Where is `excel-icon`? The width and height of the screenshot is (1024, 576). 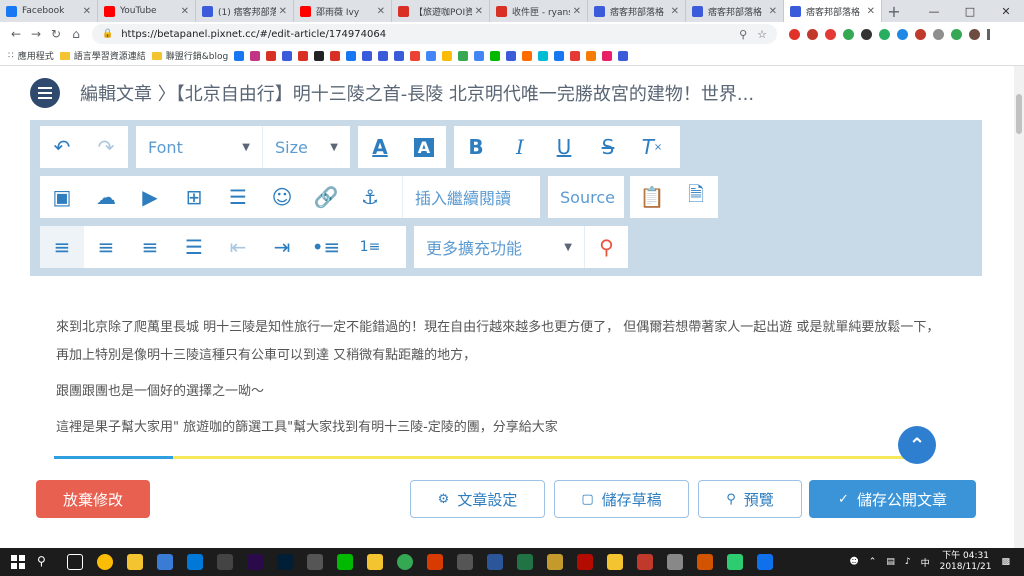
excel-icon is located at coordinates (525, 562).